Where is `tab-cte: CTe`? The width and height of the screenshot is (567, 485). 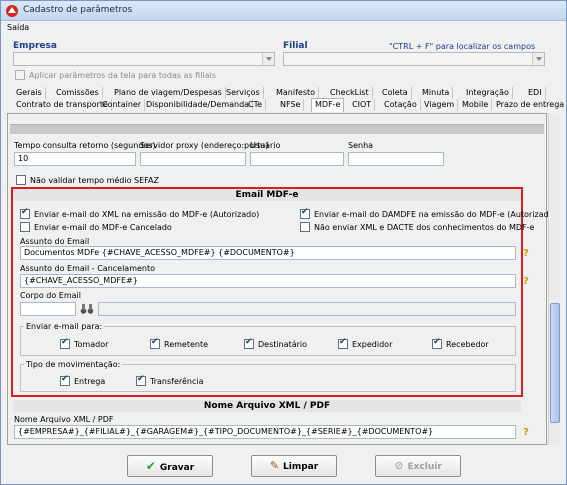 tab-cte: CTe is located at coordinates (256, 105).